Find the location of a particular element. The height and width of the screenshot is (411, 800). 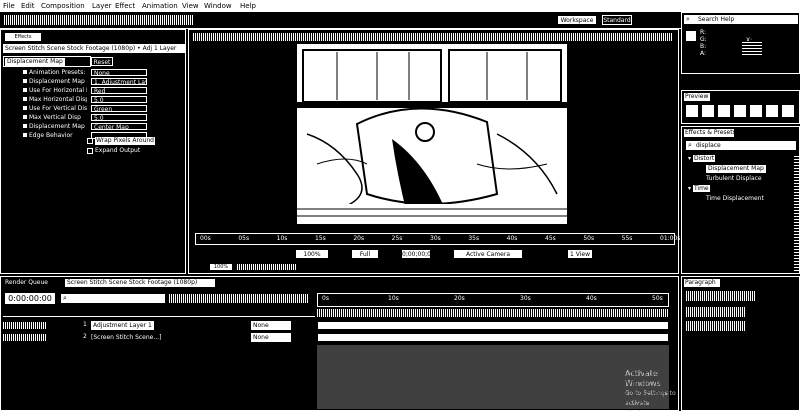

paragraph-spacing-row is located at coordinates (716, 326).